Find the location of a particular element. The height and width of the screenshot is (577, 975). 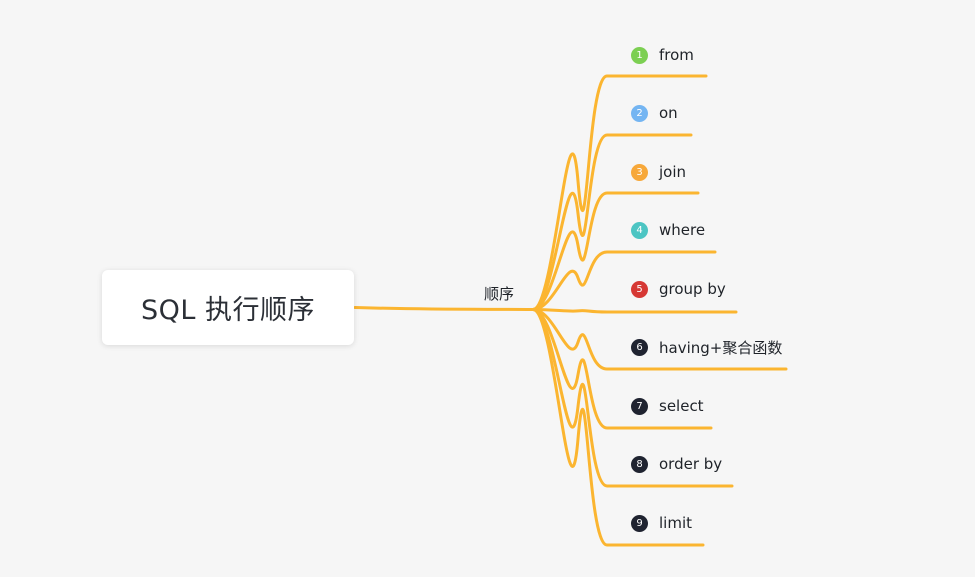

step-having: 6 having+聚合函数 is located at coordinates (706, 347).